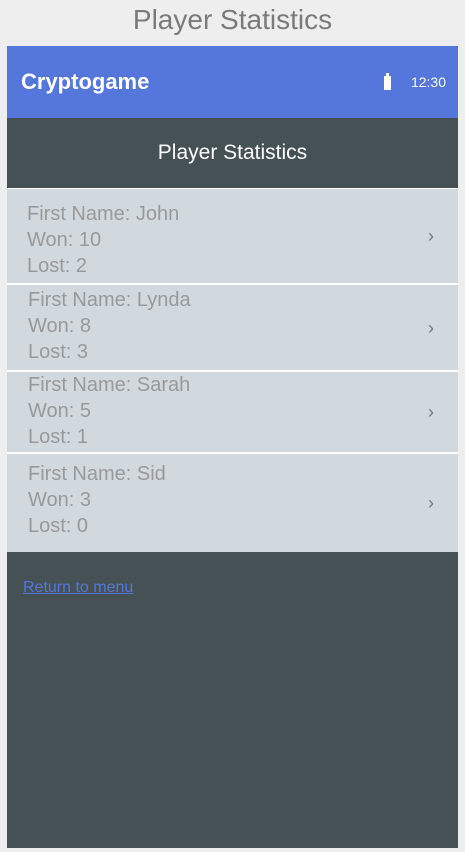 The width and height of the screenshot is (465, 852). I want to click on player-lost: Lost: 0, so click(58, 526).